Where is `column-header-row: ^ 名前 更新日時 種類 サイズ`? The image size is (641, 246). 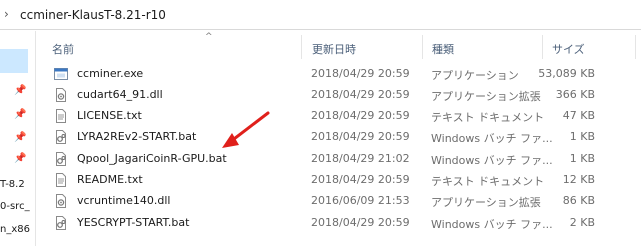
column-header-row: ^ 名前 更新日時 種類 サイズ is located at coordinates (339, 46).